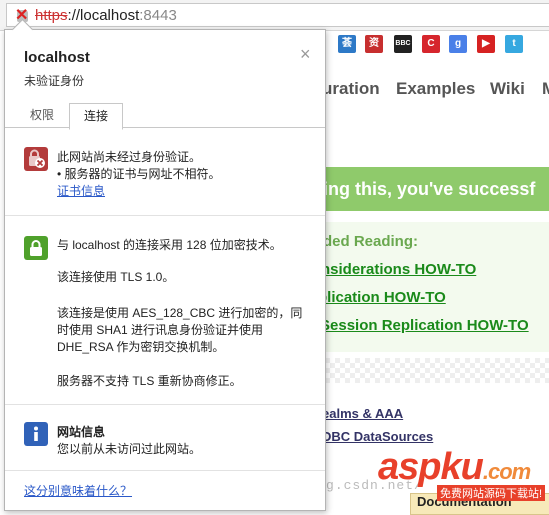  I want to click on connection-text-line1: 与 localhost 的连接采用 128 位加密技术。, so click(169, 245).